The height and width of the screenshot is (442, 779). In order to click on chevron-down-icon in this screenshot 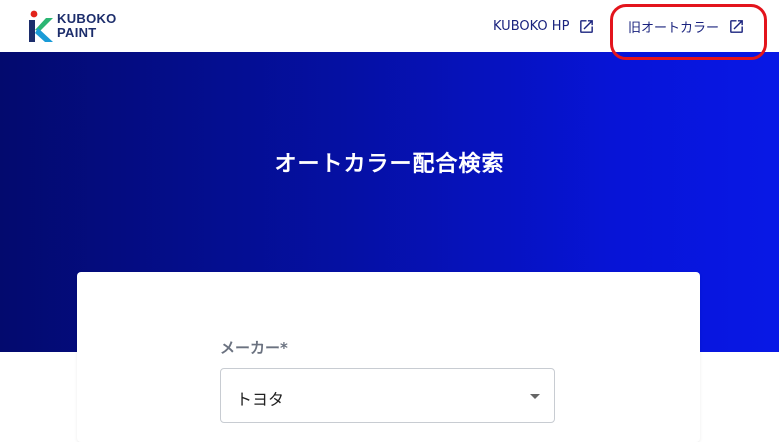, I will do `click(535, 396)`.